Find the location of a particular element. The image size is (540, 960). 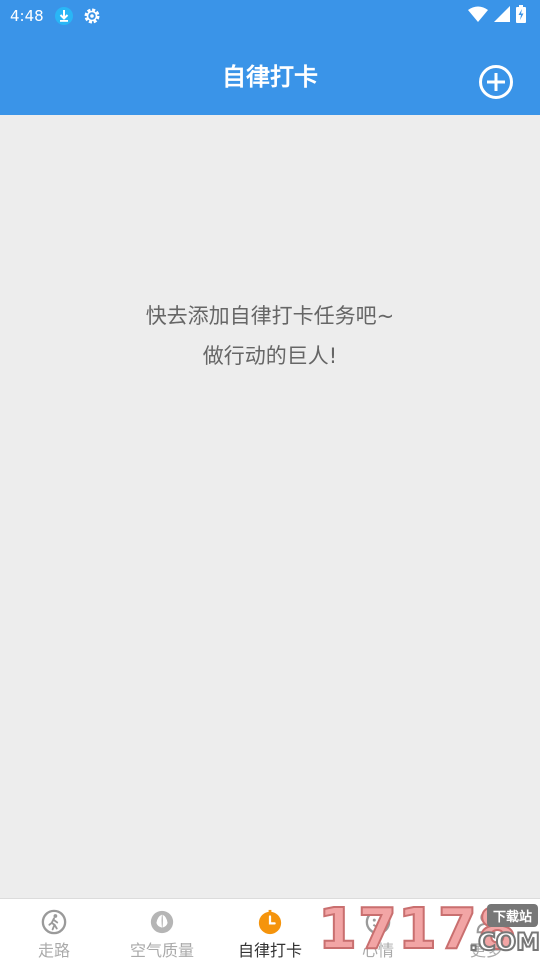

nav-item-walk: 走路 is located at coordinates (54, 929).